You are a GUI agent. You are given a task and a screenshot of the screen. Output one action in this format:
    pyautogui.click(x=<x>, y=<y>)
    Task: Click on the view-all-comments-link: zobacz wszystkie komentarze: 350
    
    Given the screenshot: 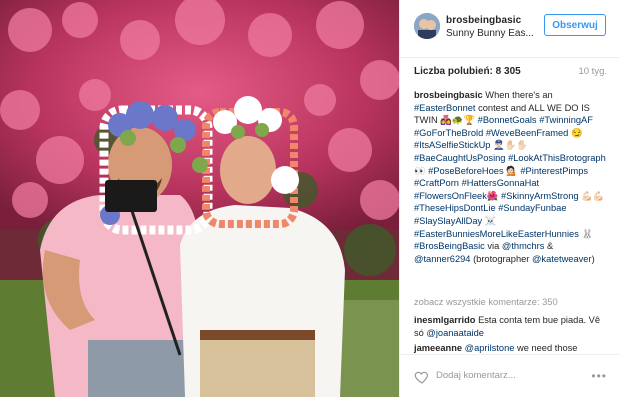 What is the action you would take?
    pyautogui.click(x=486, y=302)
    